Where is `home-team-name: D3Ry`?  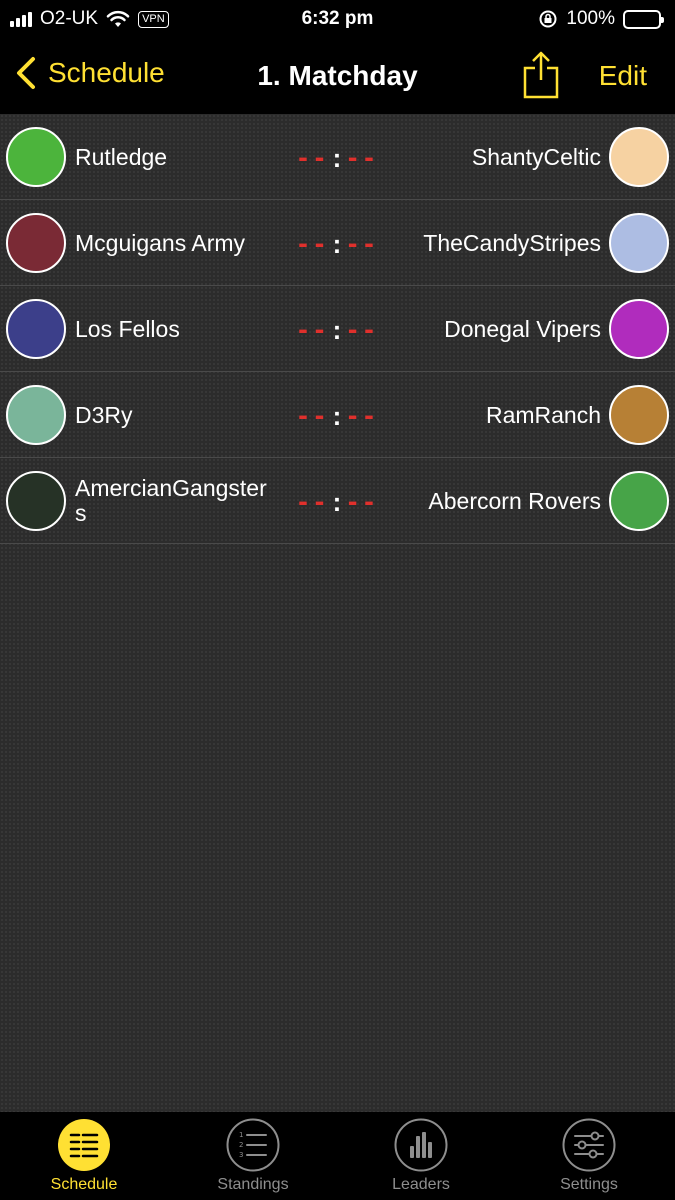 home-team-name: D3Ry is located at coordinates (104, 414).